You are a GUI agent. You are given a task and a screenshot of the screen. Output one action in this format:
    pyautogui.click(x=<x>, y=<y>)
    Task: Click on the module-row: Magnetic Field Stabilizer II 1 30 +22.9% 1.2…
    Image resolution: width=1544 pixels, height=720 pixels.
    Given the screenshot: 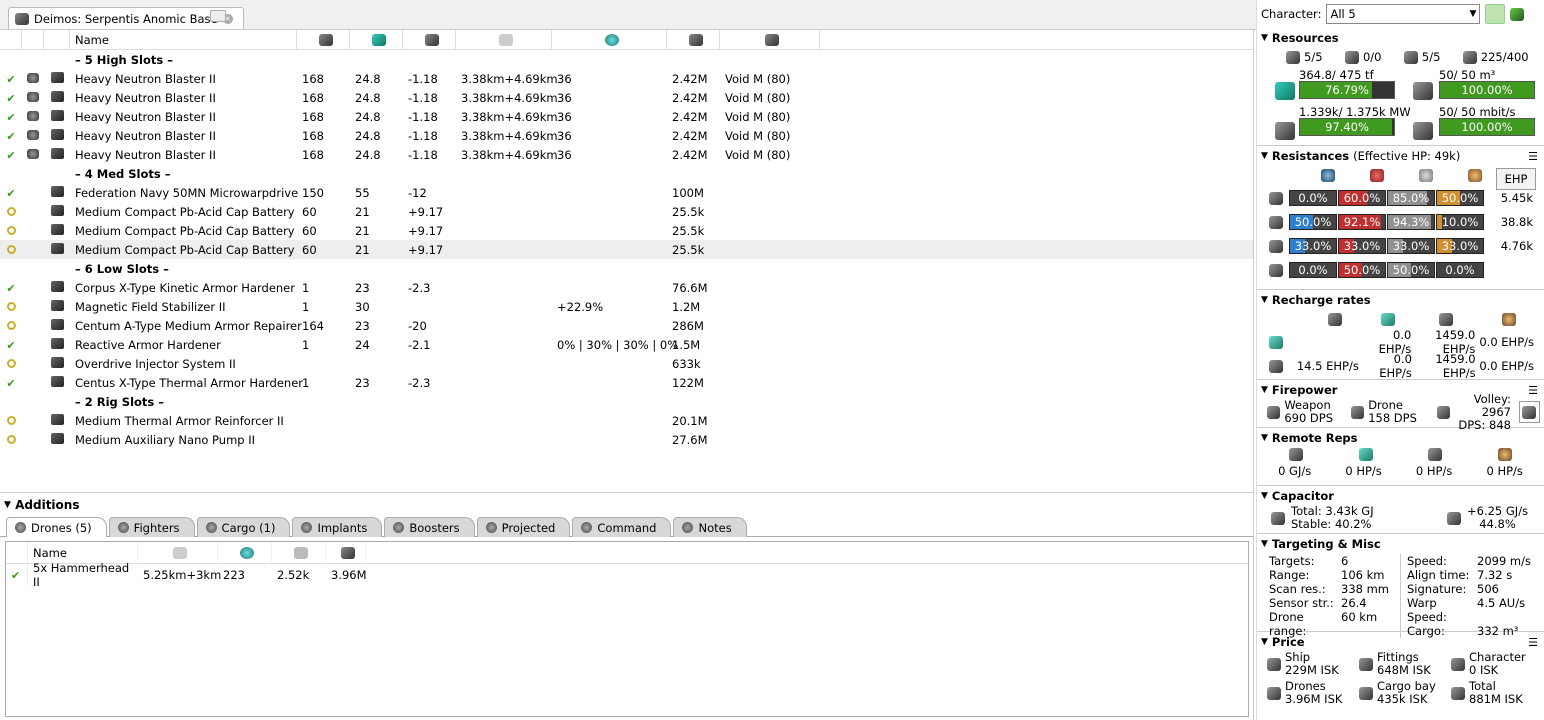 What is the action you would take?
    pyautogui.click(x=626, y=306)
    